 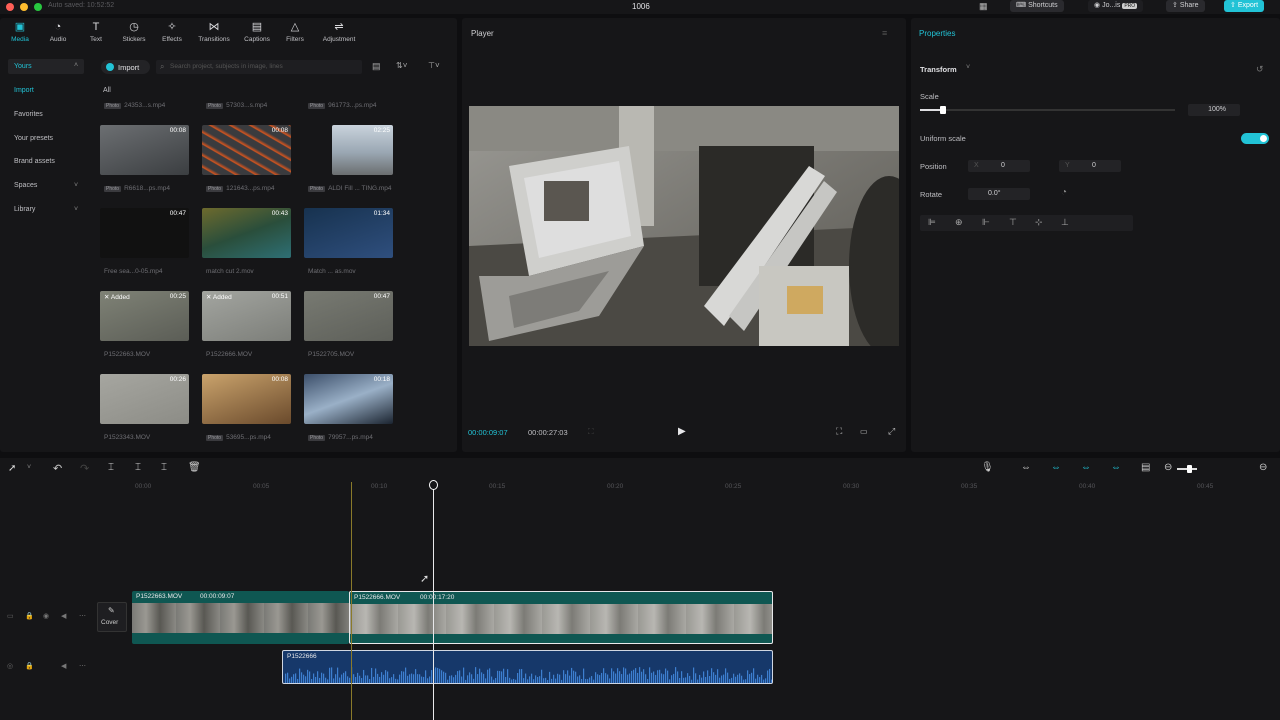 I want to click on tool-filters: △ Filters, so click(x=295, y=33).